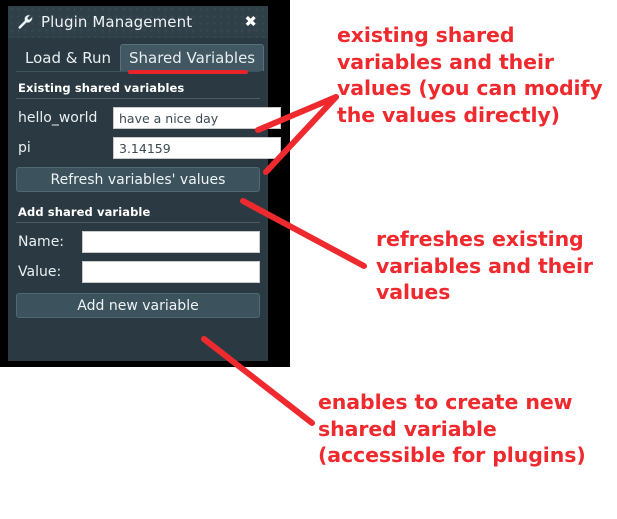 This screenshot has width=617, height=519. I want to click on wrench-icon, so click(25, 22).